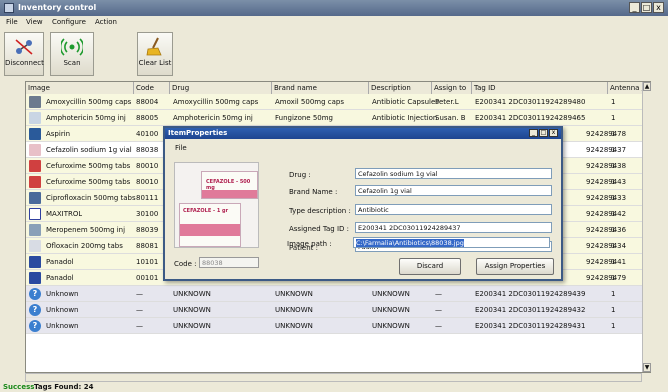 Image resolution: width=668 pixels, height=392 pixels. I want to click on image-path-field: C:\Farmalia\Antibiotics\88038.jpg, so click(451, 242).